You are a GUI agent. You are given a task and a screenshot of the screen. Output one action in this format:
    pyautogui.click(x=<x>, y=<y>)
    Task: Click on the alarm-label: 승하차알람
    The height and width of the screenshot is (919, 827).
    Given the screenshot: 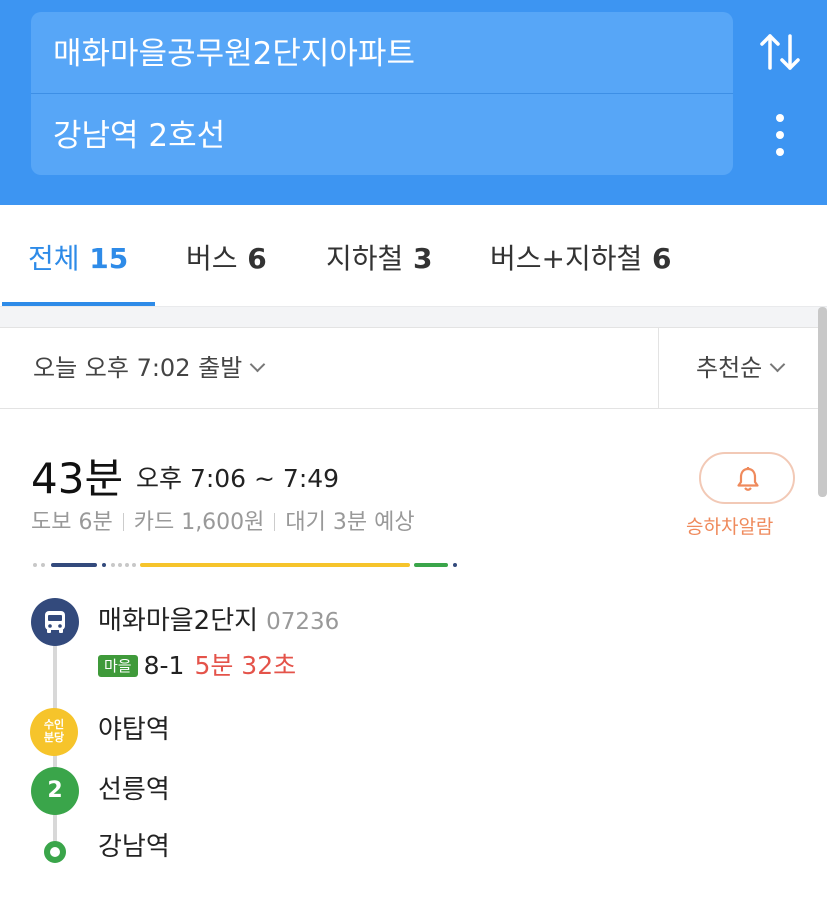 What is the action you would take?
    pyautogui.click(x=730, y=527)
    